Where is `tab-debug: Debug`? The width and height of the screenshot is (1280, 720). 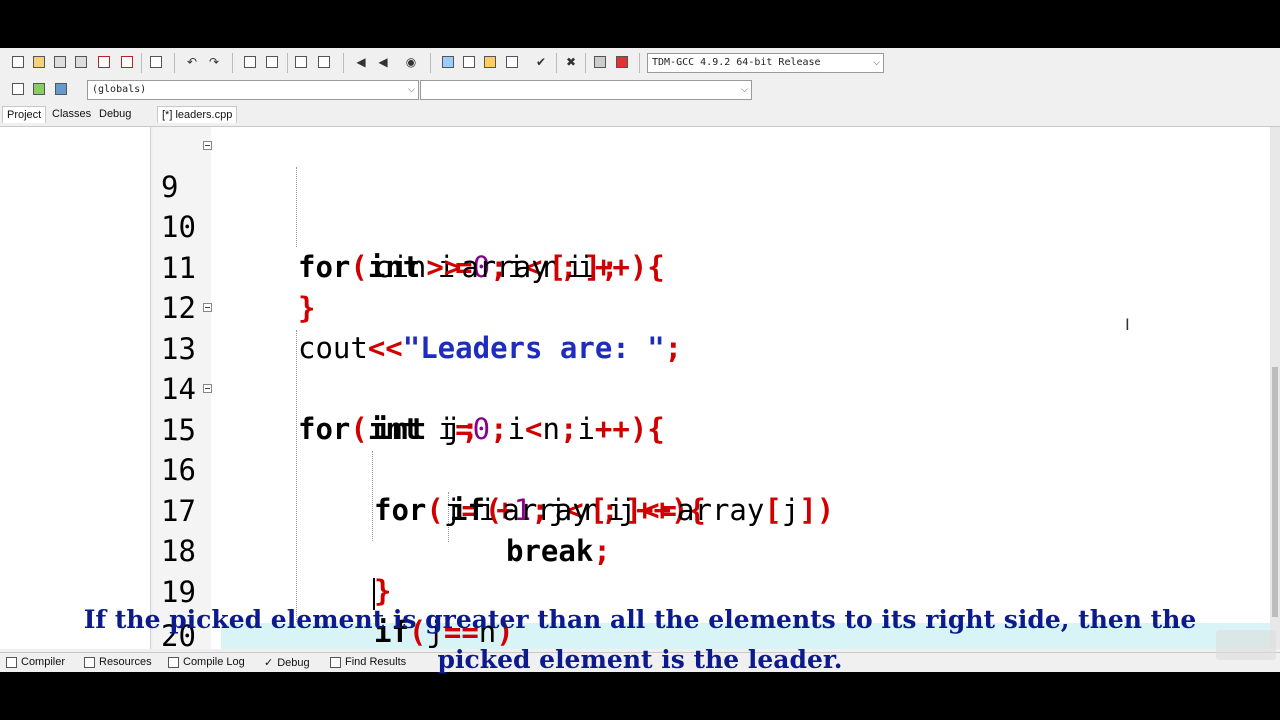
tab-debug: Debug is located at coordinates (115, 114).